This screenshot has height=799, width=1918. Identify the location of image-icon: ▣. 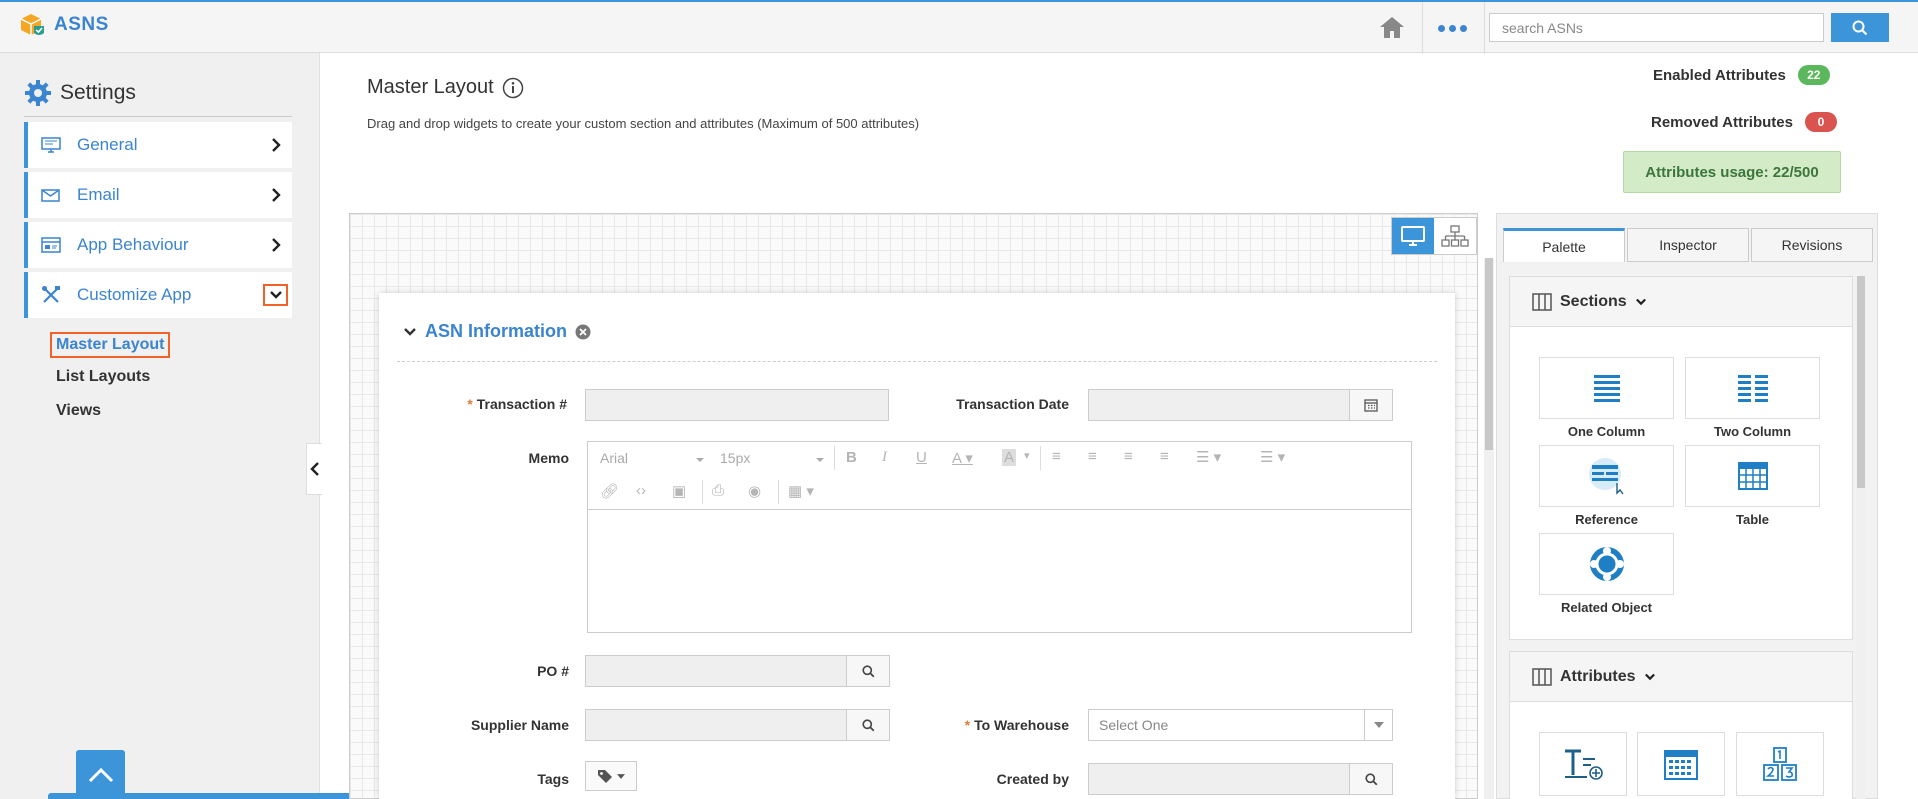
(679, 491).